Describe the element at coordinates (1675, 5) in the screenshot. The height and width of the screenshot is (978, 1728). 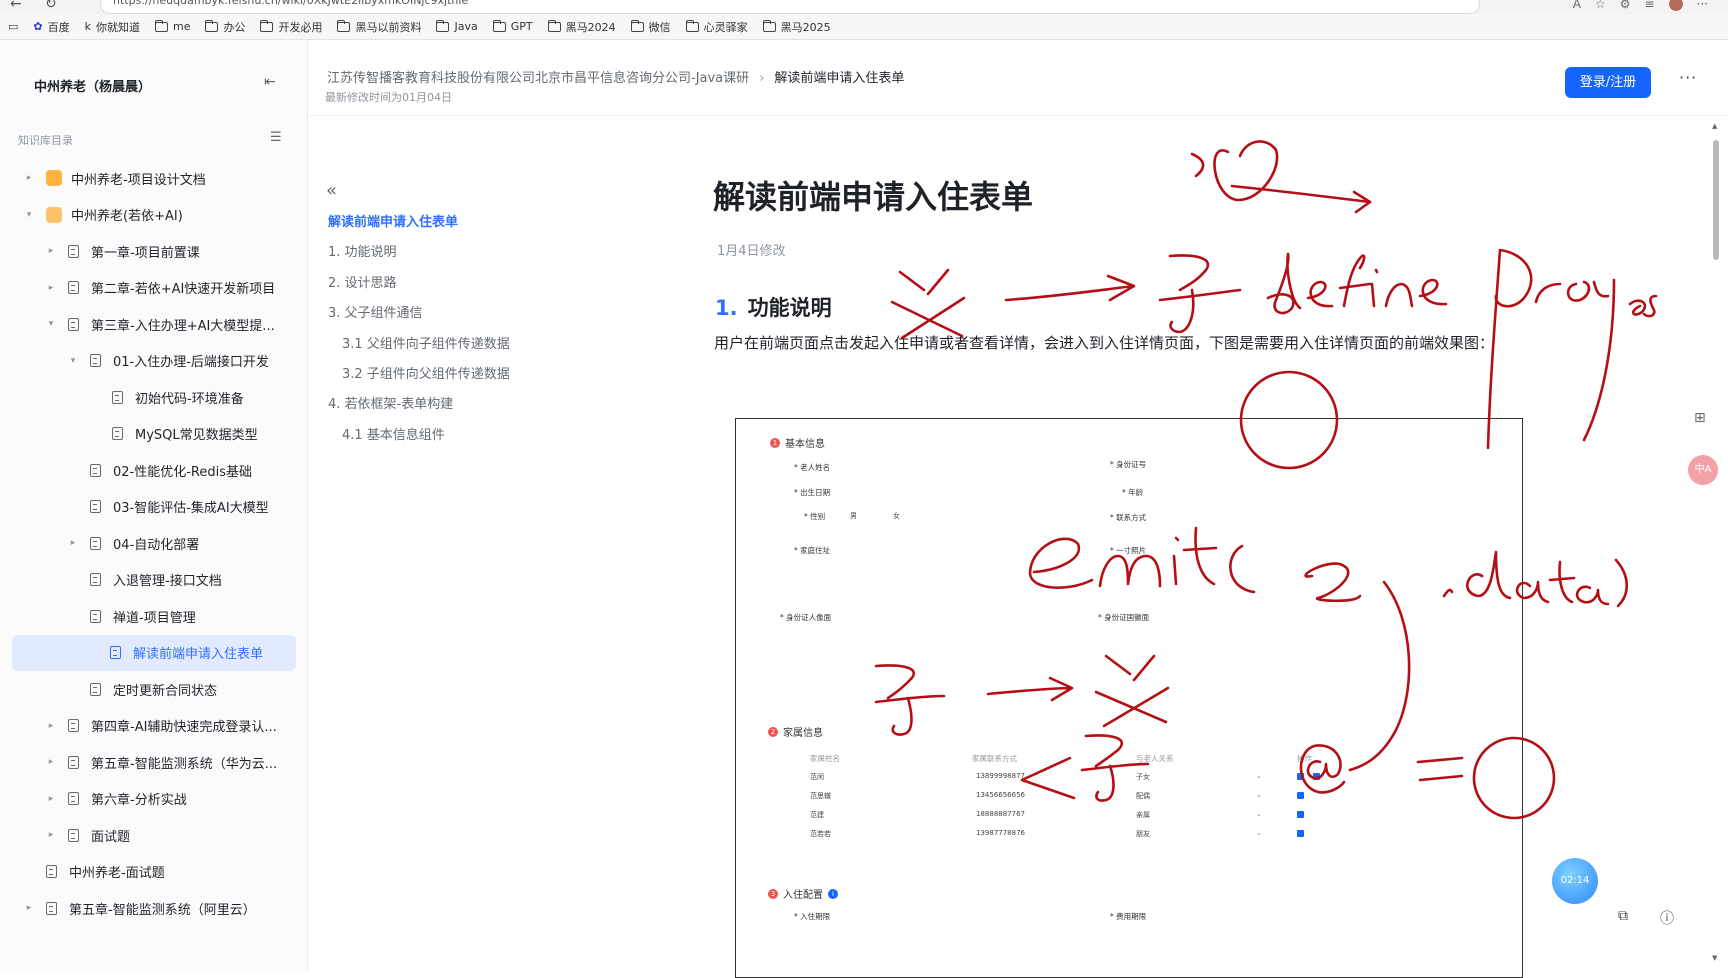
I see `profile-avatar` at that location.